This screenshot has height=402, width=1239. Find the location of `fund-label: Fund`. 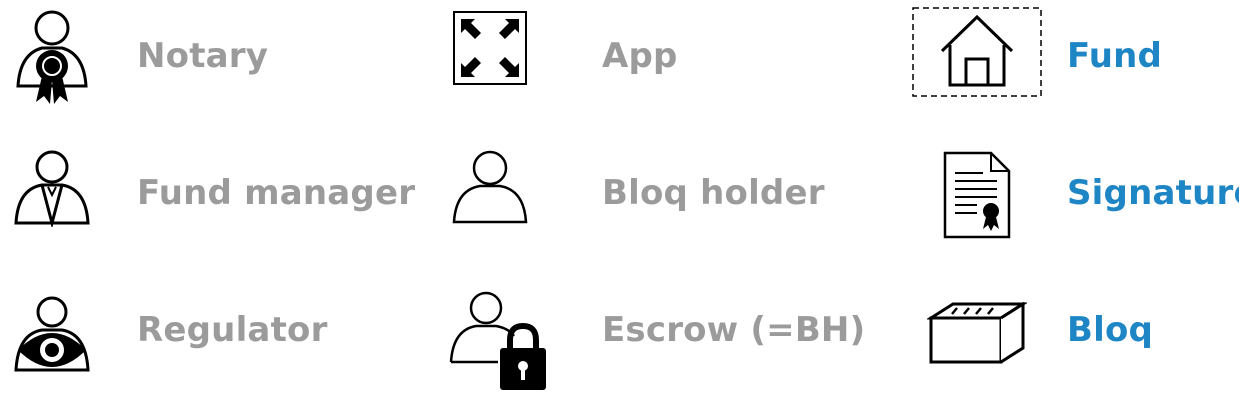

fund-label: Fund is located at coordinates (1115, 56).